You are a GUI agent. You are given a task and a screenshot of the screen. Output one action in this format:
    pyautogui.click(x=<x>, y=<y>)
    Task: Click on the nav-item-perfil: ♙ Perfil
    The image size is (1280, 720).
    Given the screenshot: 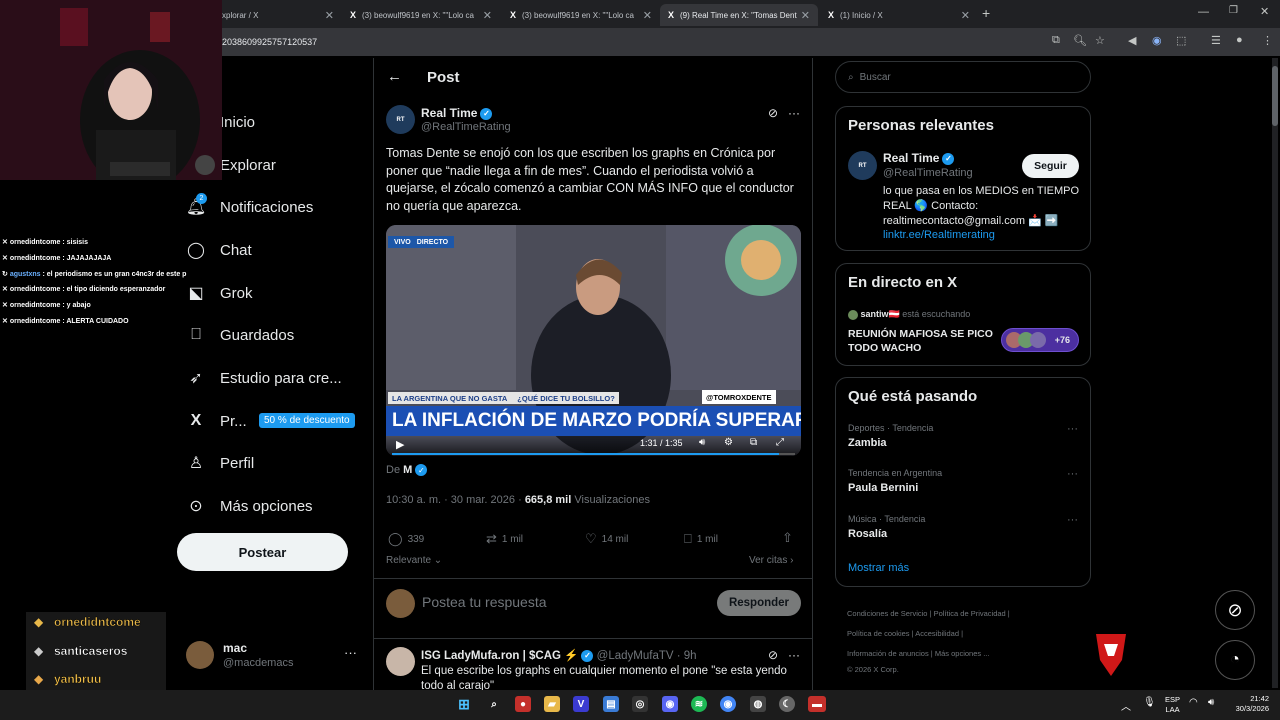 What is the action you would take?
    pyautogui.click(x=220, y=463)
    